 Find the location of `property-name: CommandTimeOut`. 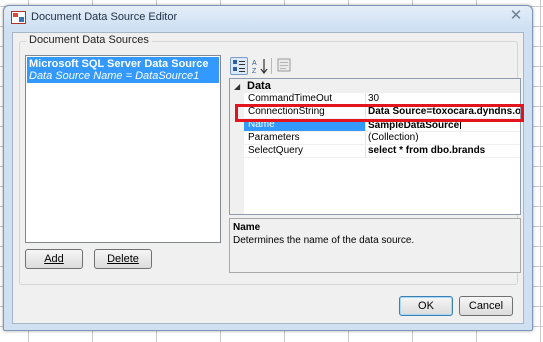

property-name: CommandTimeOut is located at coordinates (305, 99).